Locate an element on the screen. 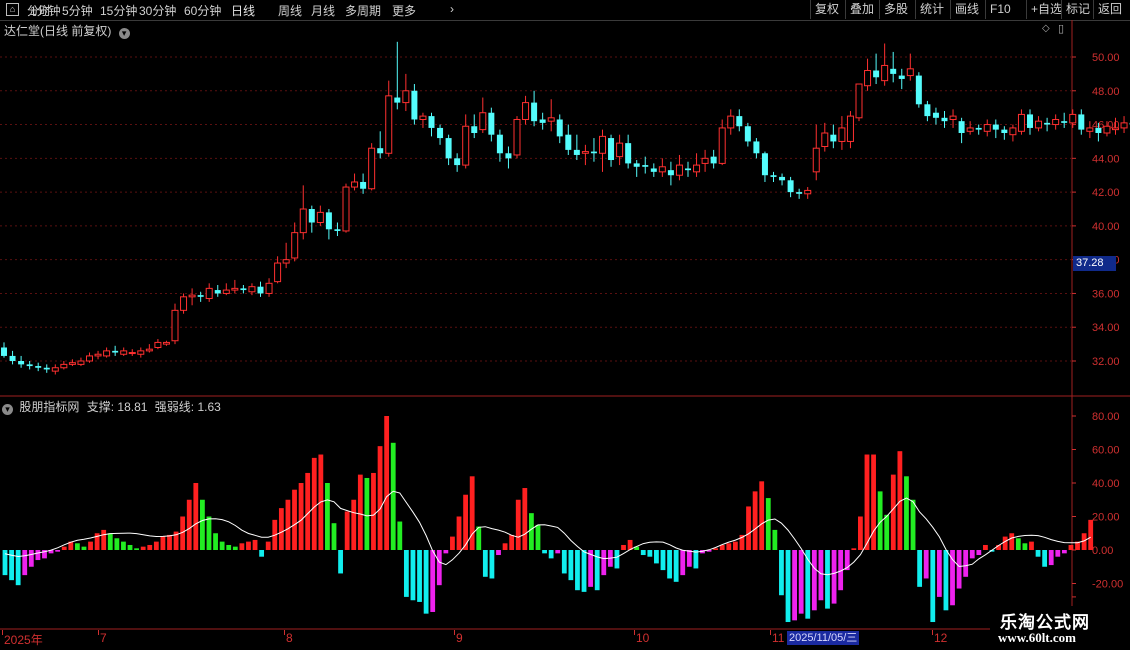  period-tab-1: 1分钟 is located at coordinates (45, 10).